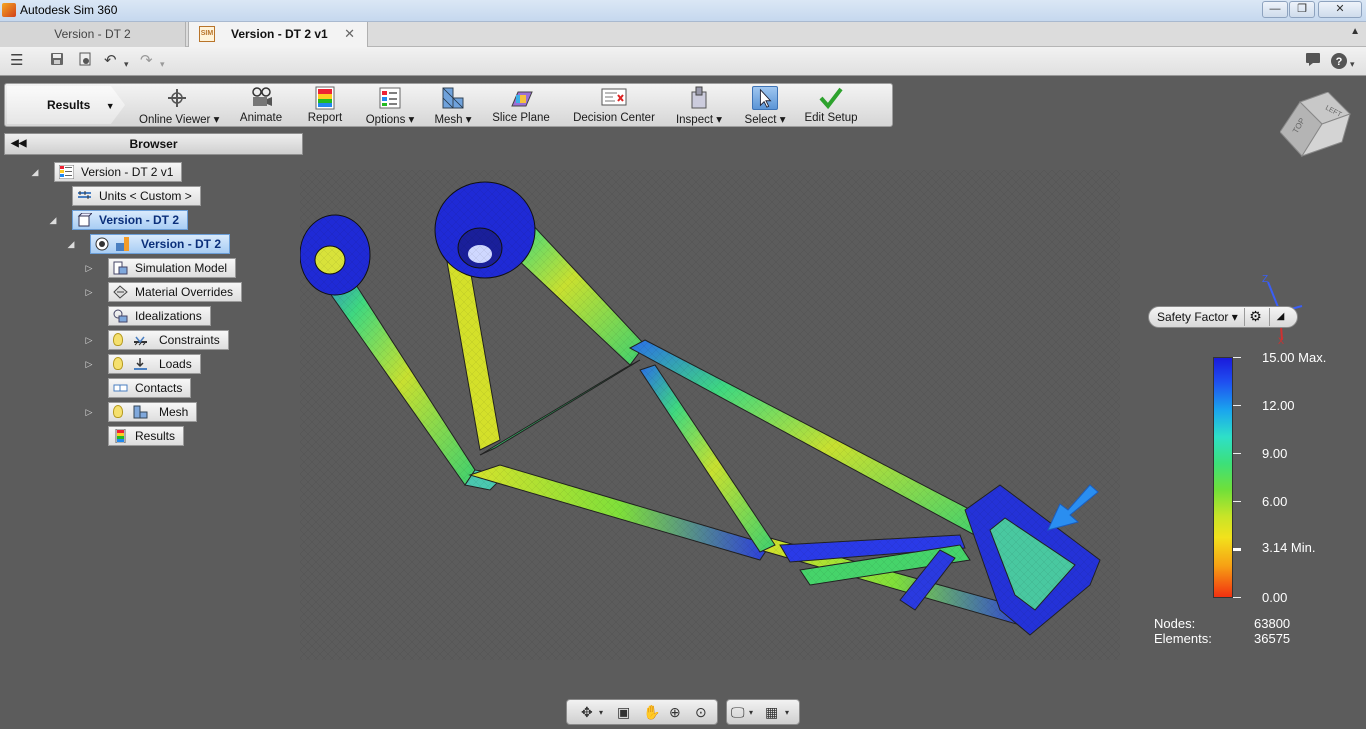  I want to click on report-button: Report, so click(325, 105).